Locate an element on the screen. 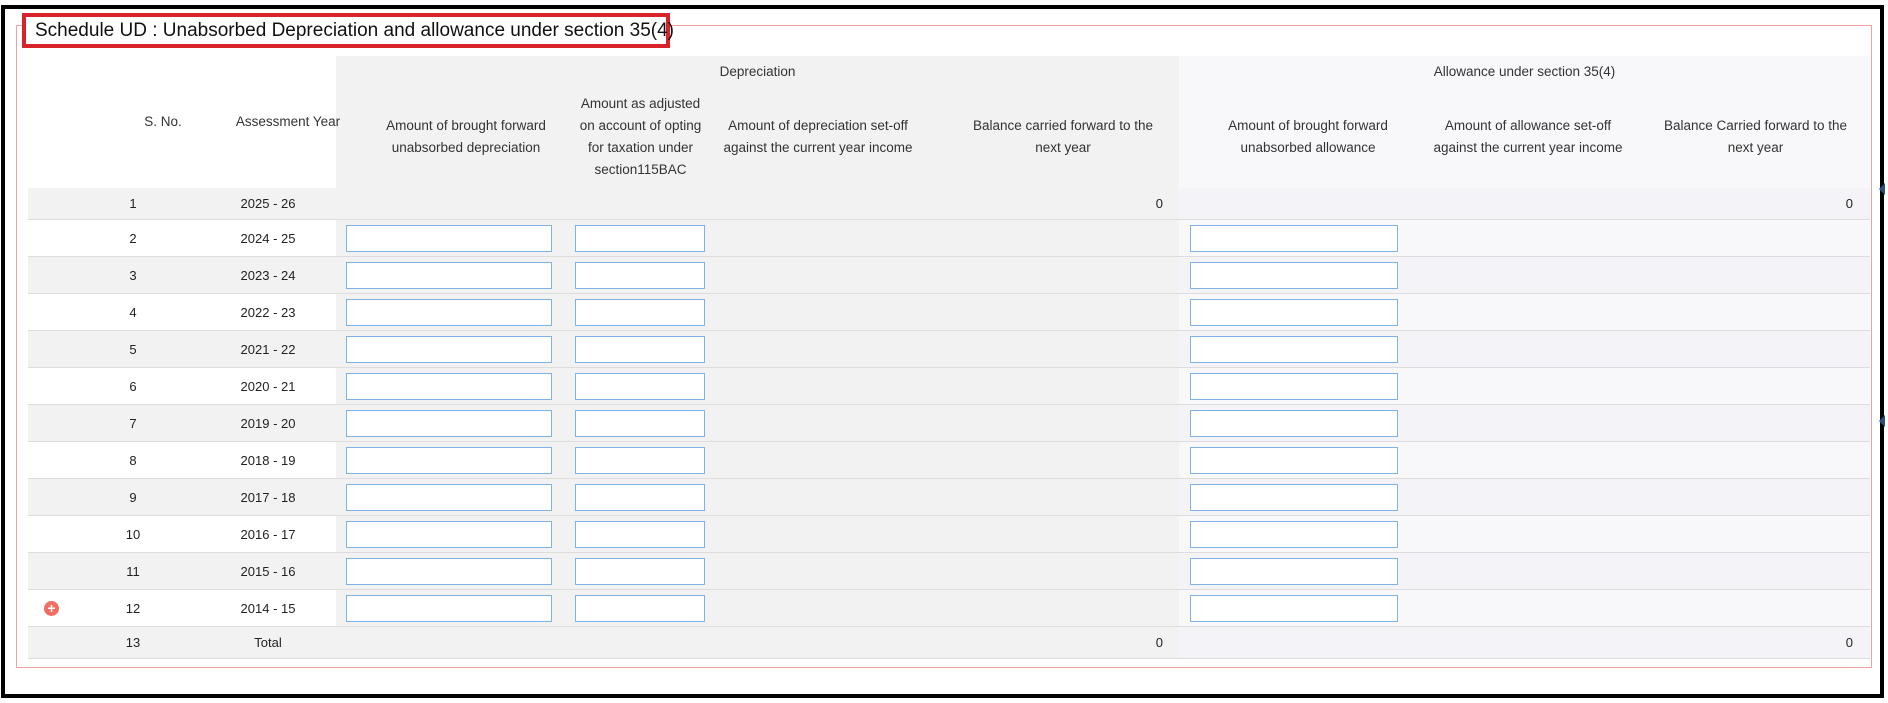  row-assessment-year: 2018 - 19 is located at coordinates (268, 460).